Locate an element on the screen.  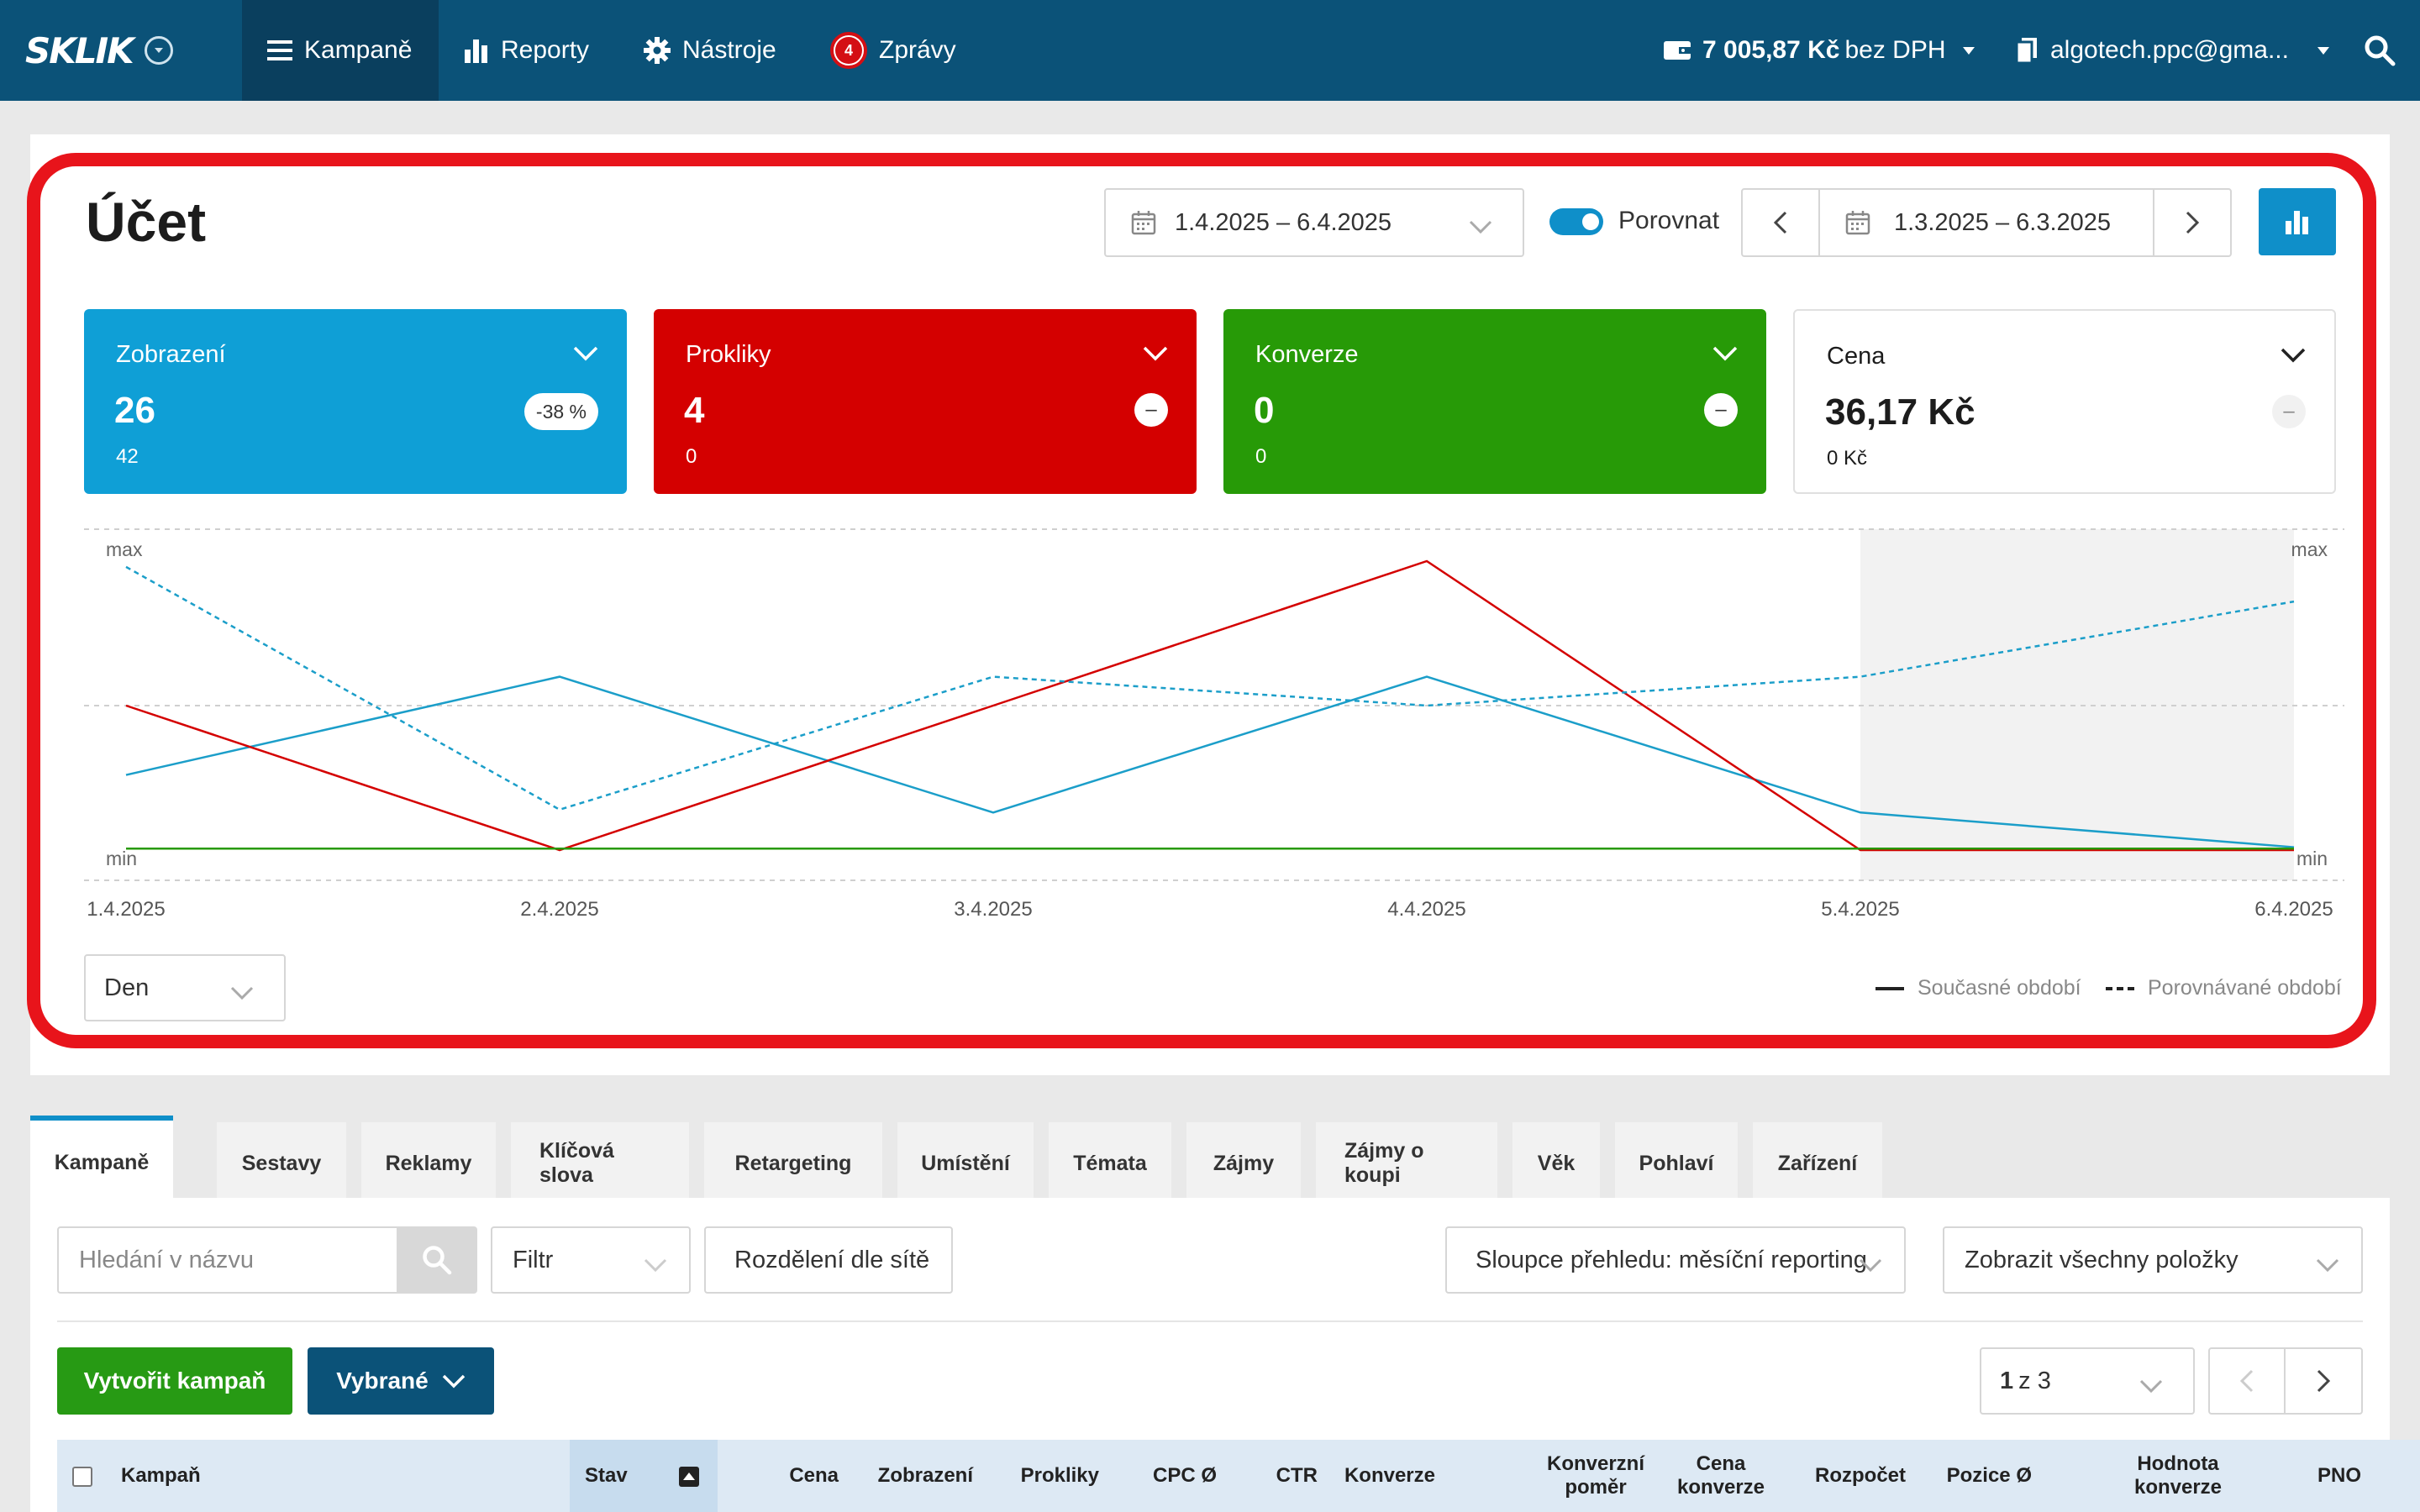
date-range-picker: 1.4.2025 – 6.4.2025 is located at coordinates (1314, 222).